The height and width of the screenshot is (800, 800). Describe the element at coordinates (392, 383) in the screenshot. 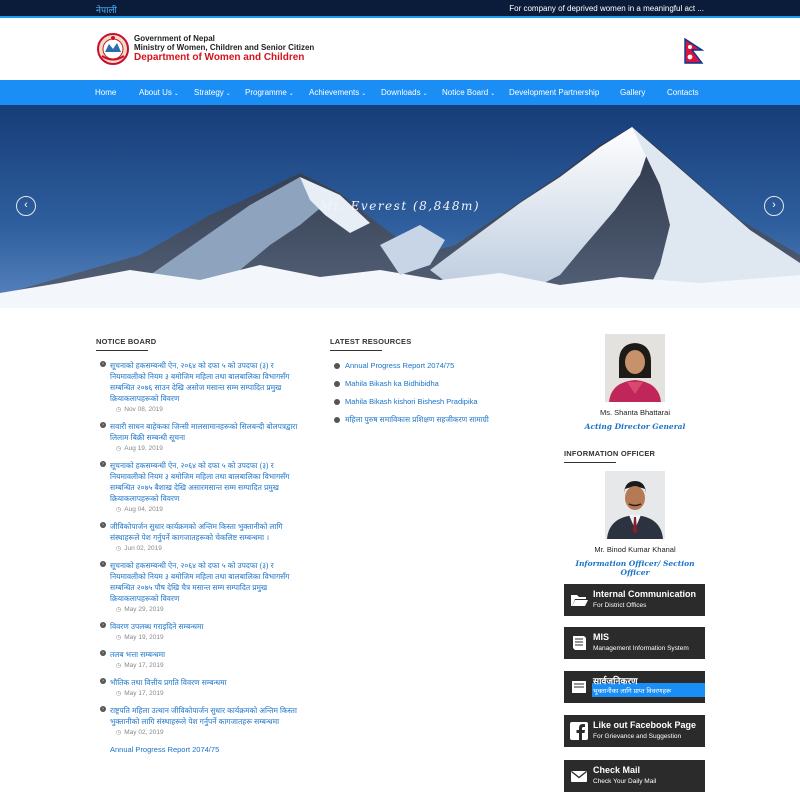

I see `resource-label: Mahila Bikash ka Bidhibidha` at that location.